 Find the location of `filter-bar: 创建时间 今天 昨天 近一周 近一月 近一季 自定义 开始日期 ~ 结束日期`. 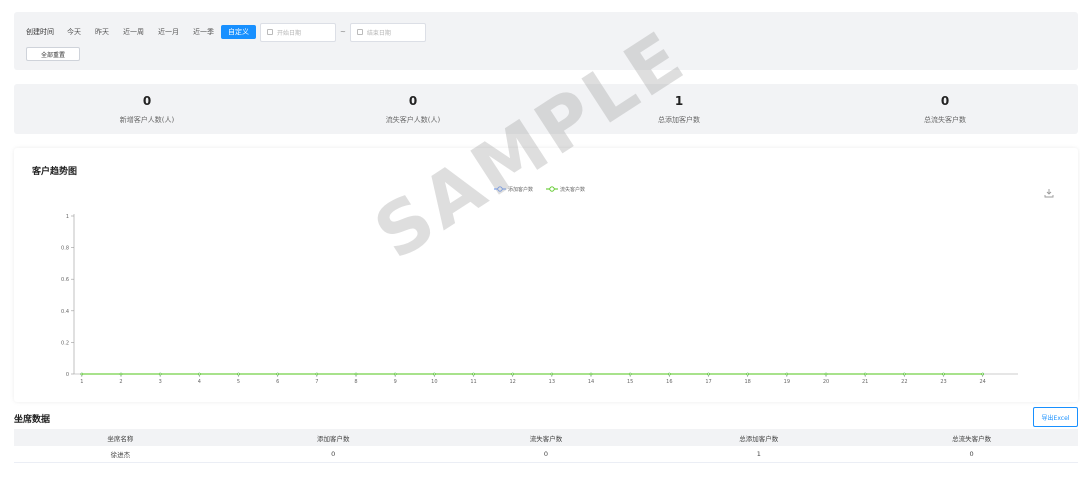

filter-bar: 创建时间 今天 昨天 近一周 近一月 近一季 自定义 开始日期 ~ 结束日期 is located at coordinates (546, 41).